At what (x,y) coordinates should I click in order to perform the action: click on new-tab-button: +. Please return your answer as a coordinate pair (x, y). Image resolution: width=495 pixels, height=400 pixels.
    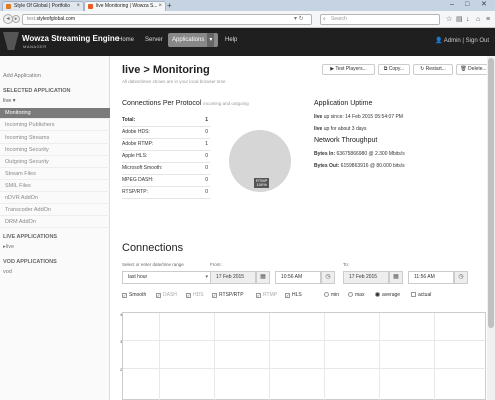
    Looking at the image, I should click on (169, 5).